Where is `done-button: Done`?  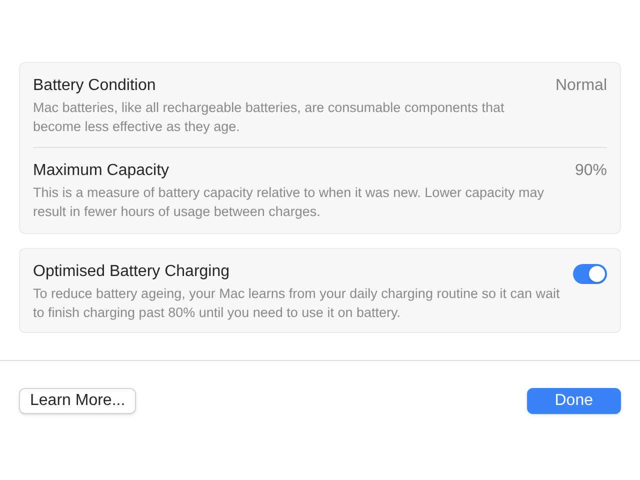 done-button: Done is located at coordinates (573, 401).